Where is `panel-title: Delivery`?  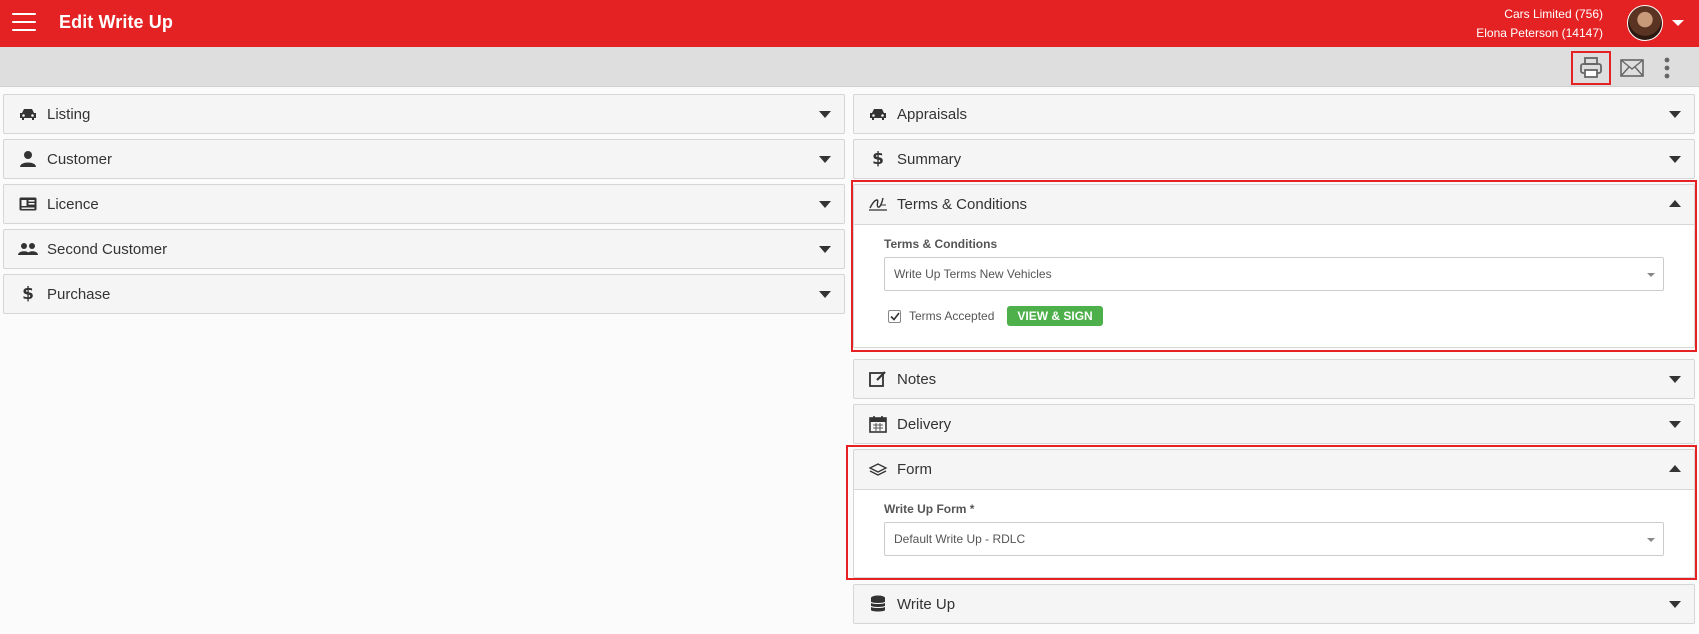 panel-title: Delivery is located at coordinates (924, 424).